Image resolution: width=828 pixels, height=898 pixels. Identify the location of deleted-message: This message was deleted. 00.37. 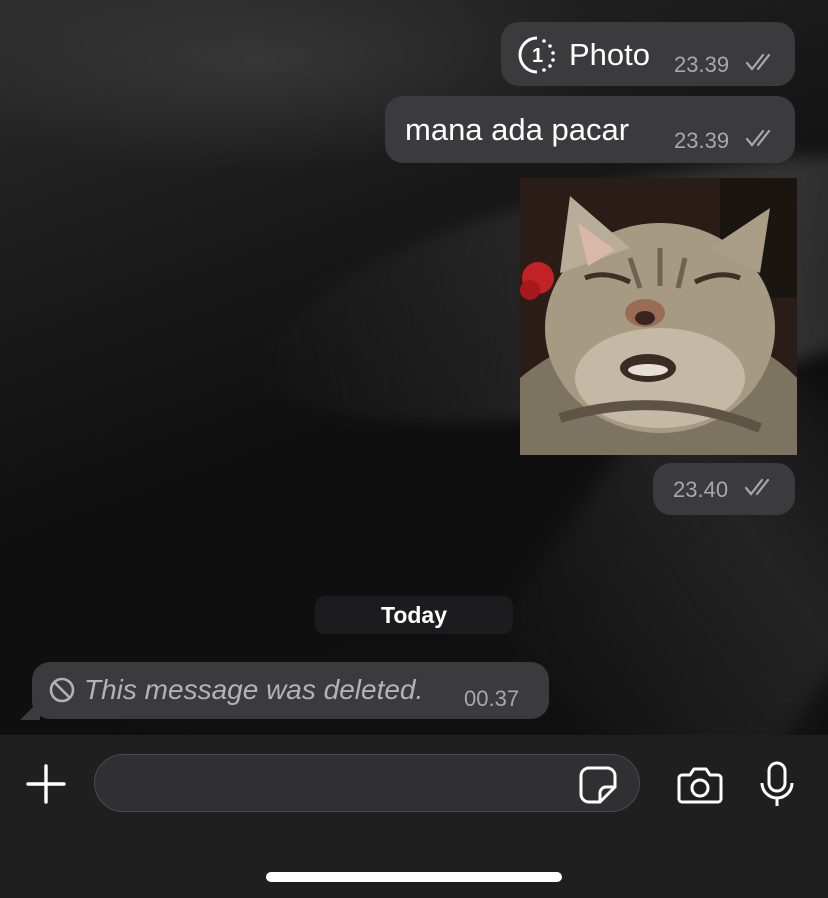
(284, 691).